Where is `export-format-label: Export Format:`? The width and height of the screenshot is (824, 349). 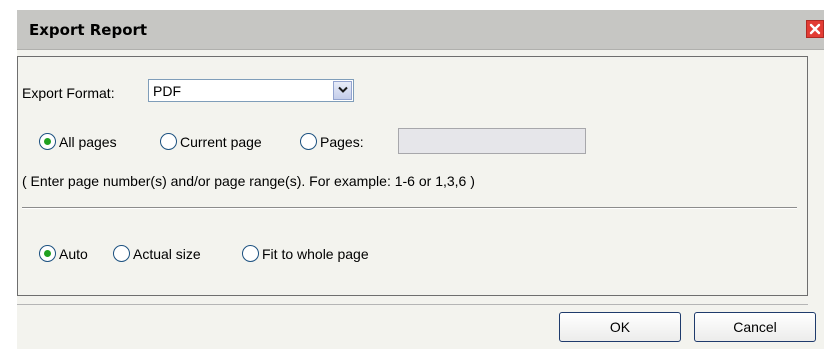
export-format-label: Export Format: is located at coordinates (68, 93).